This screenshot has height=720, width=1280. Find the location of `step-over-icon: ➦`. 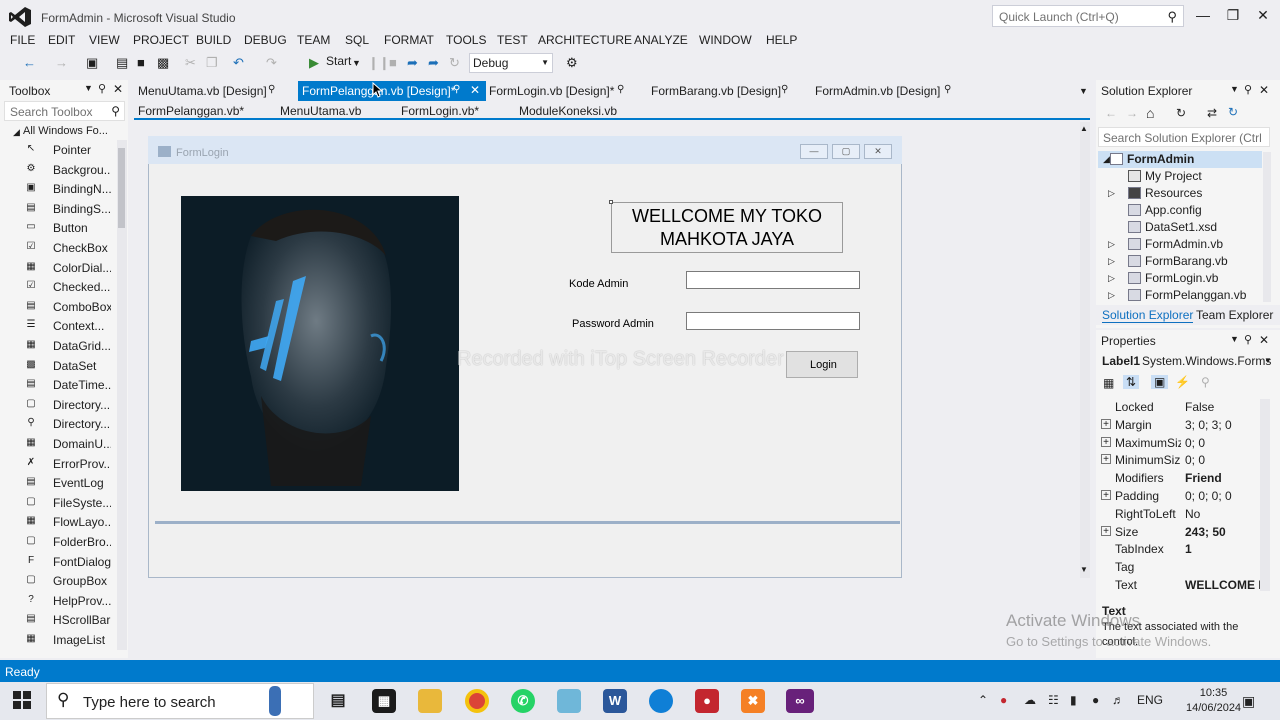

step-over-icon: ➦ is located at coordinates (412, 63).